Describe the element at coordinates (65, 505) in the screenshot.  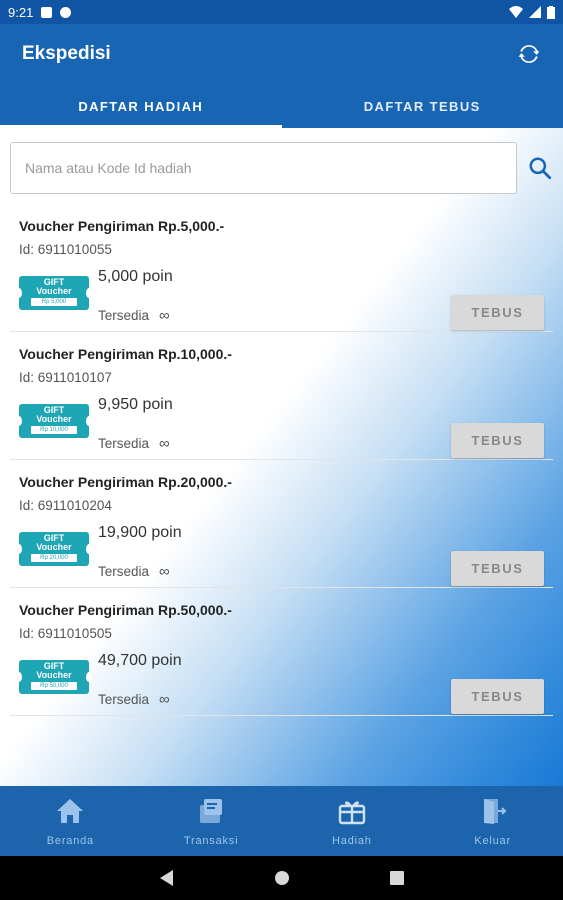
I see `reward-id: Id: 6911010204` at that location.